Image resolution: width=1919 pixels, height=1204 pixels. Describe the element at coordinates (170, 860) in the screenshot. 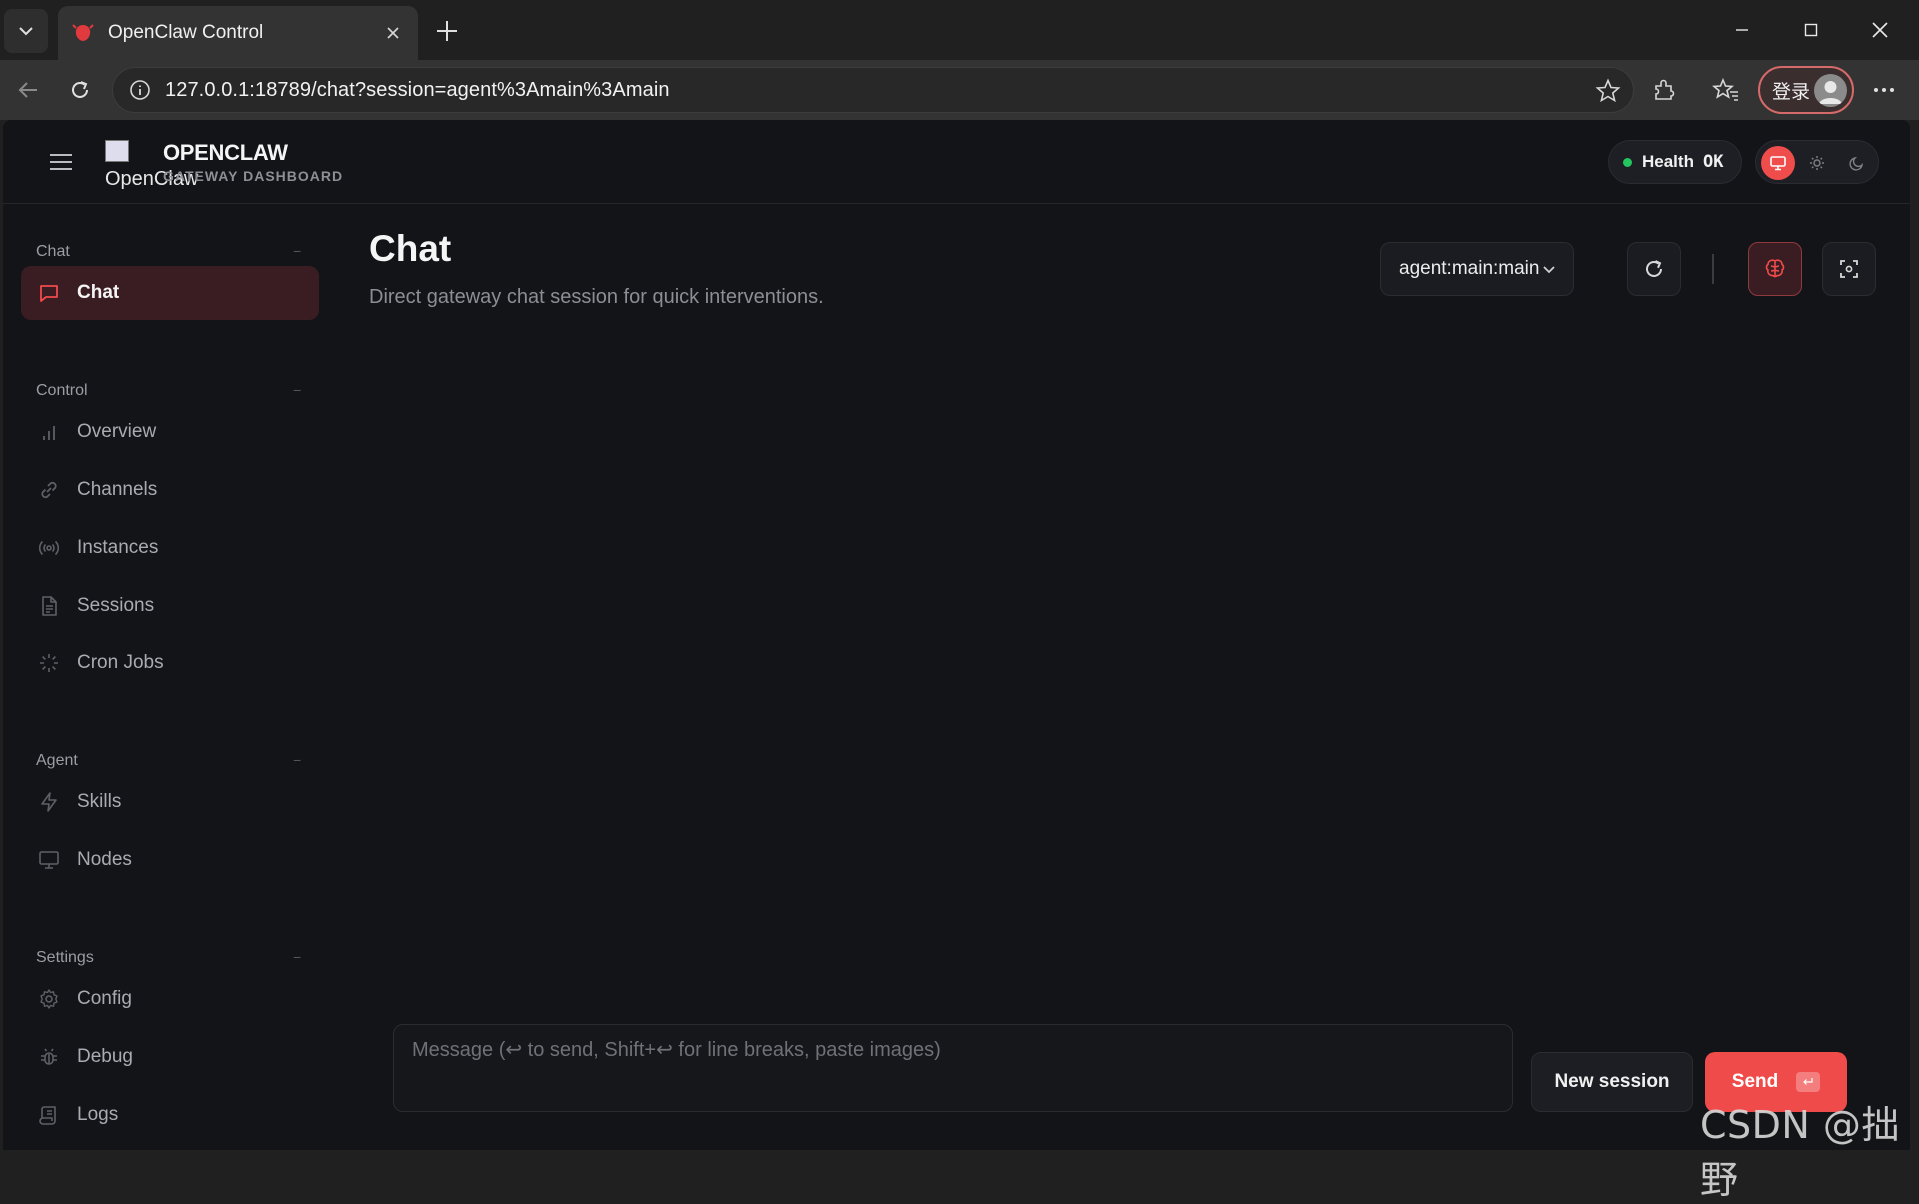

I see `sidebar-item-nodes: Nodes` at that location.